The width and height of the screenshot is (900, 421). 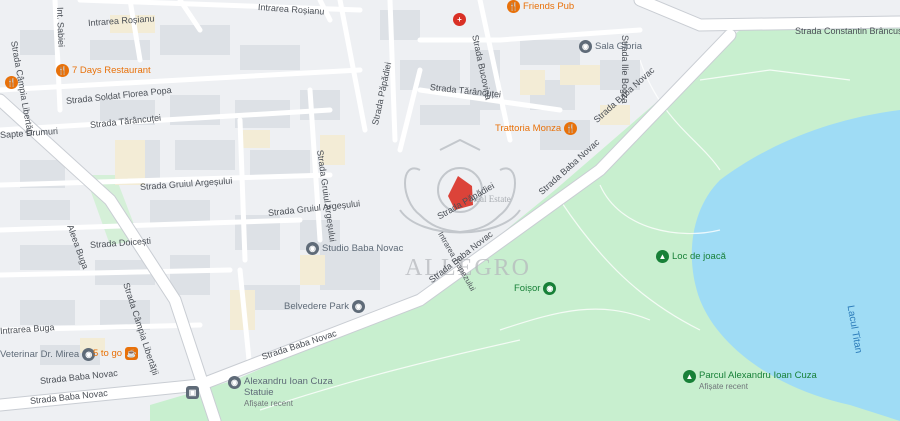 What do you see at coordinates (618, 46) in the screenshot?
I see `poi-label: Sala Gloria` at bounding box center [618, 46].